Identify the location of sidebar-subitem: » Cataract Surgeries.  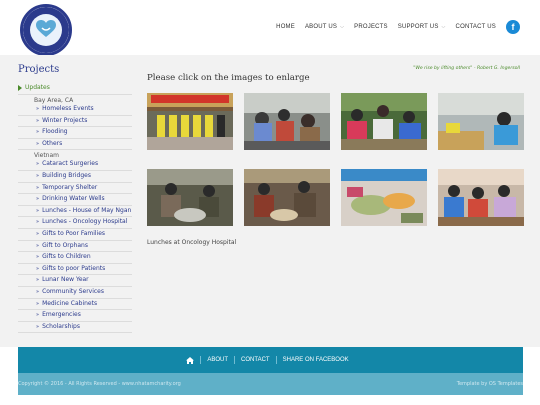
(75, 165).